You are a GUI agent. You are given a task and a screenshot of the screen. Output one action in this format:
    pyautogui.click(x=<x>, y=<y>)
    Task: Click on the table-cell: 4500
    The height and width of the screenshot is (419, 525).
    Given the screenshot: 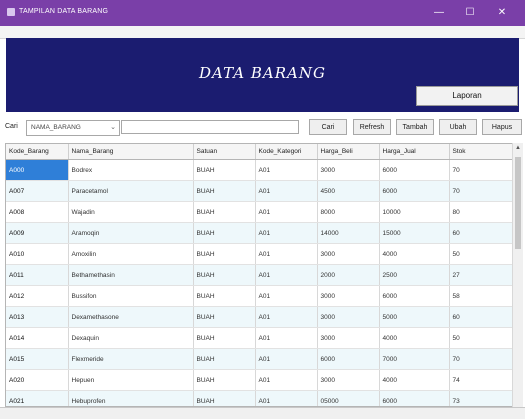 What is the action you would take?
    pyautogui.click(x=348, y=191)
    